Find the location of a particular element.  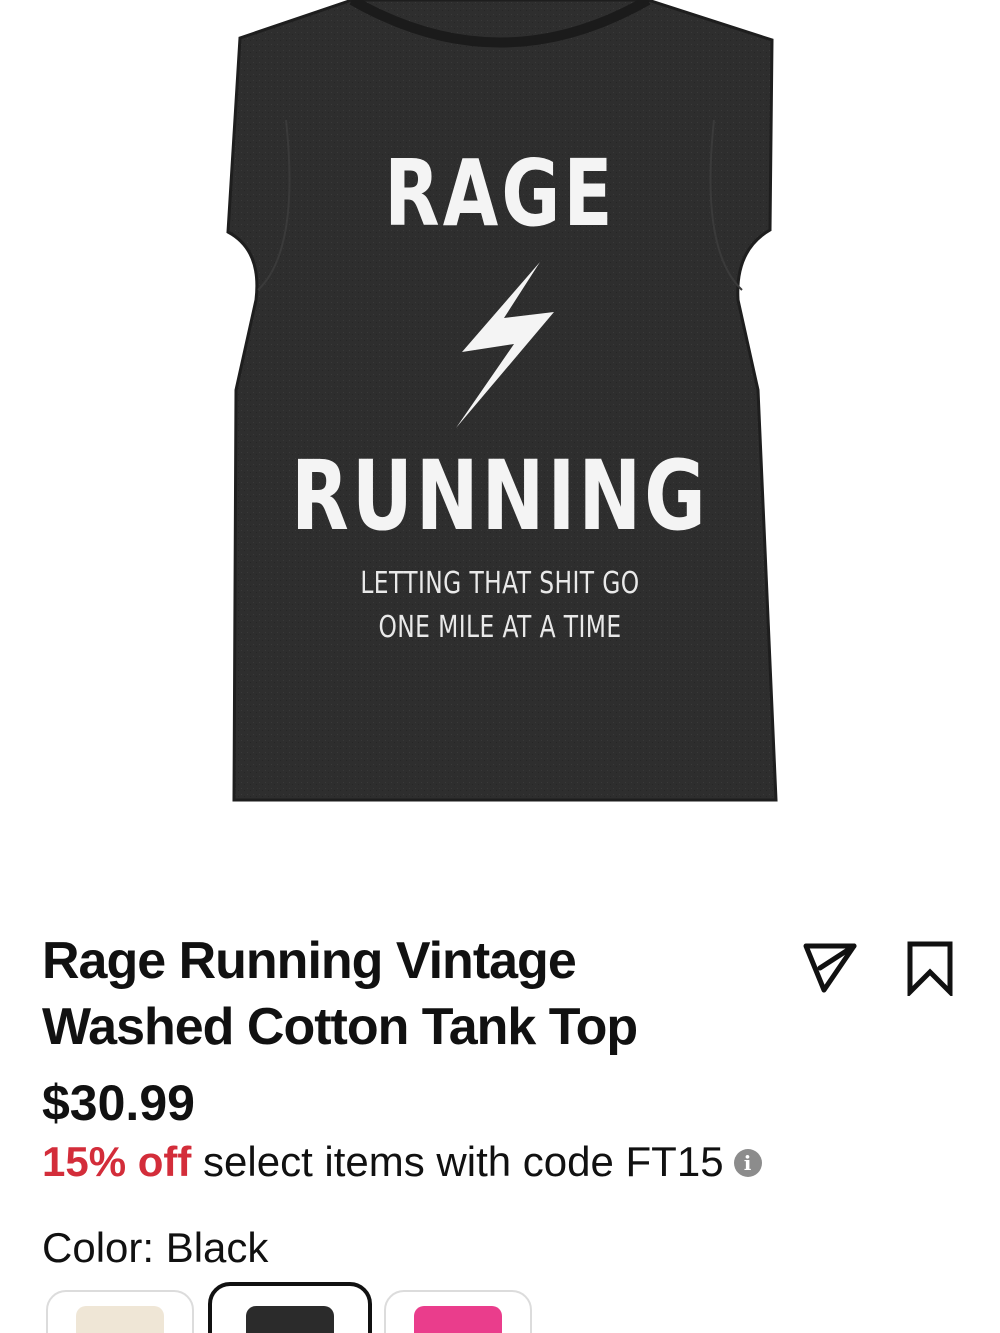

print-line-tagline-1: LETTING THAT SHIT GO is located at coordinates (500, 583).